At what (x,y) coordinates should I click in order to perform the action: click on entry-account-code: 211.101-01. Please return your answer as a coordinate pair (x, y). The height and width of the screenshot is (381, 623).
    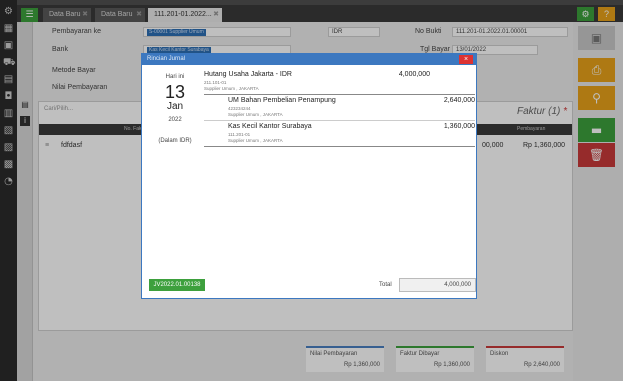
    Looking at the image, I should click on (215, 82).